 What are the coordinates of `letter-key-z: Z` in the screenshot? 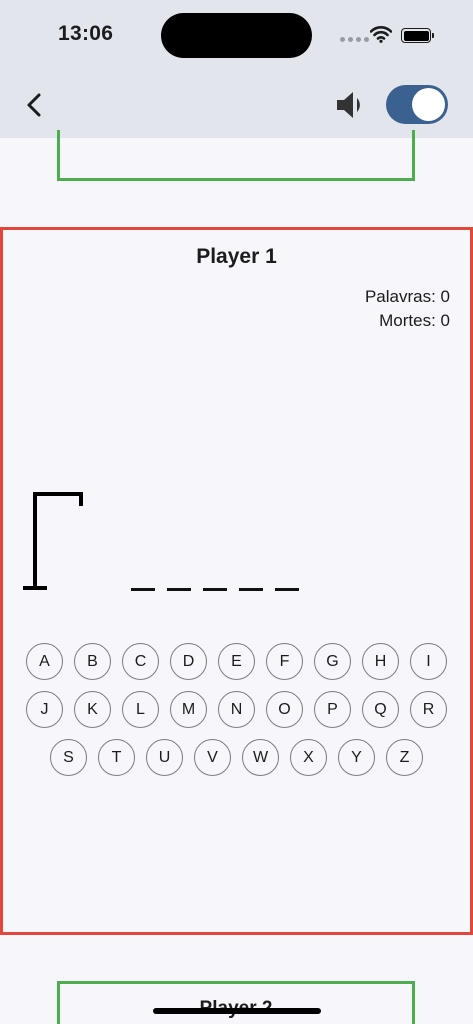 It's located at (404, 757).